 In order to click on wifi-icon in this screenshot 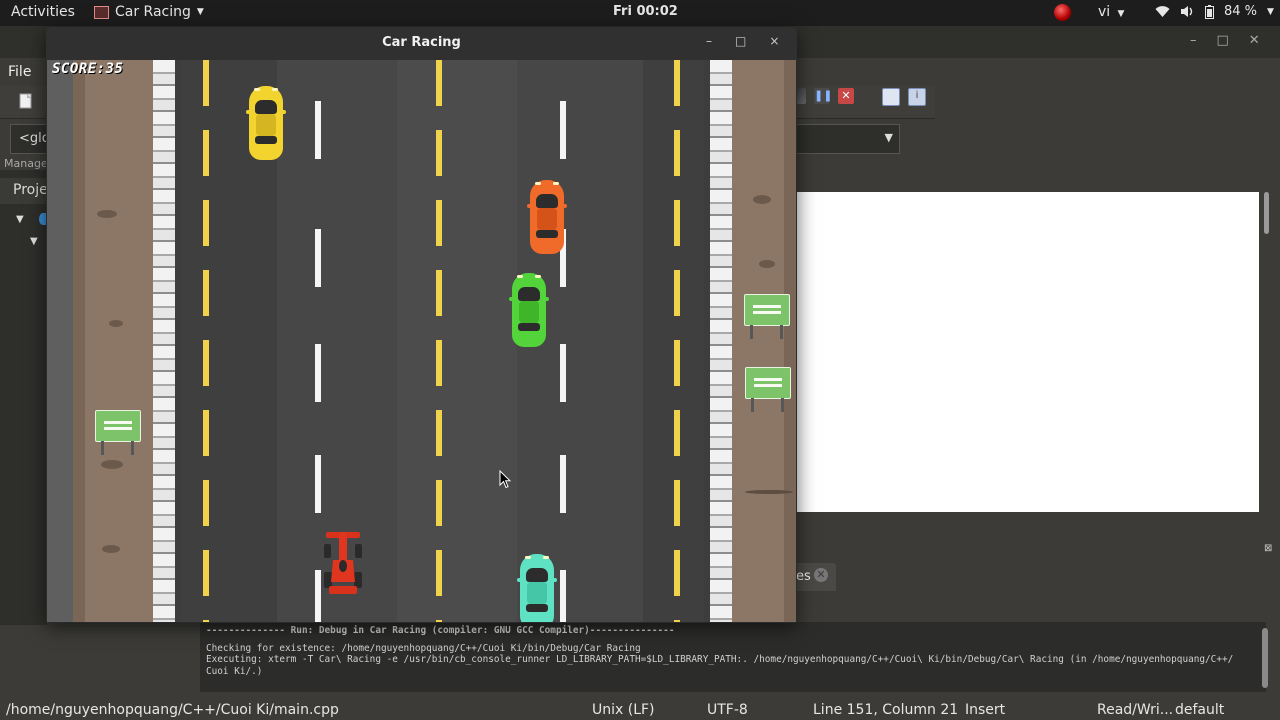, I will do `click(1162, 11)`.